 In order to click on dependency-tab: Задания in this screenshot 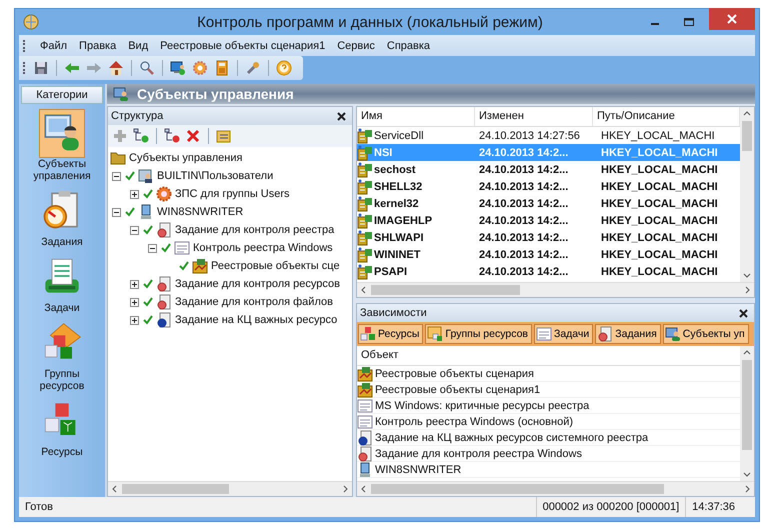, I will do `click(628, 334)`.